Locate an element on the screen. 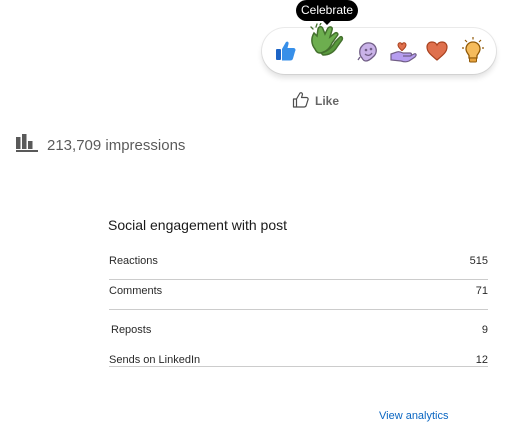  engagement-row-sends: Sends on LinkedIn 12 is located at coordinates (298, 353).